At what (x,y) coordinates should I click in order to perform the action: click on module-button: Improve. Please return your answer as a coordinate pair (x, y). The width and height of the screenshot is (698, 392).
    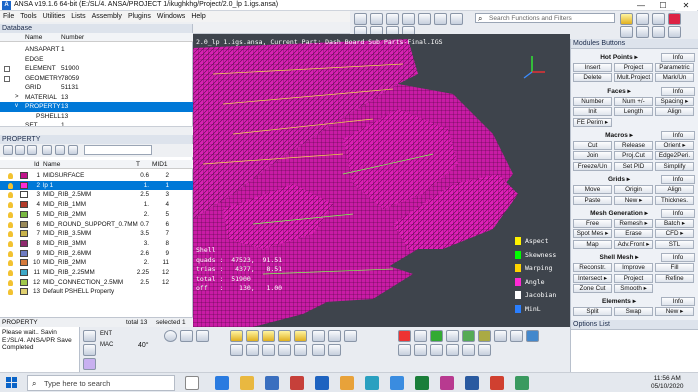
    Looking at the image, I should click on (633, 268).